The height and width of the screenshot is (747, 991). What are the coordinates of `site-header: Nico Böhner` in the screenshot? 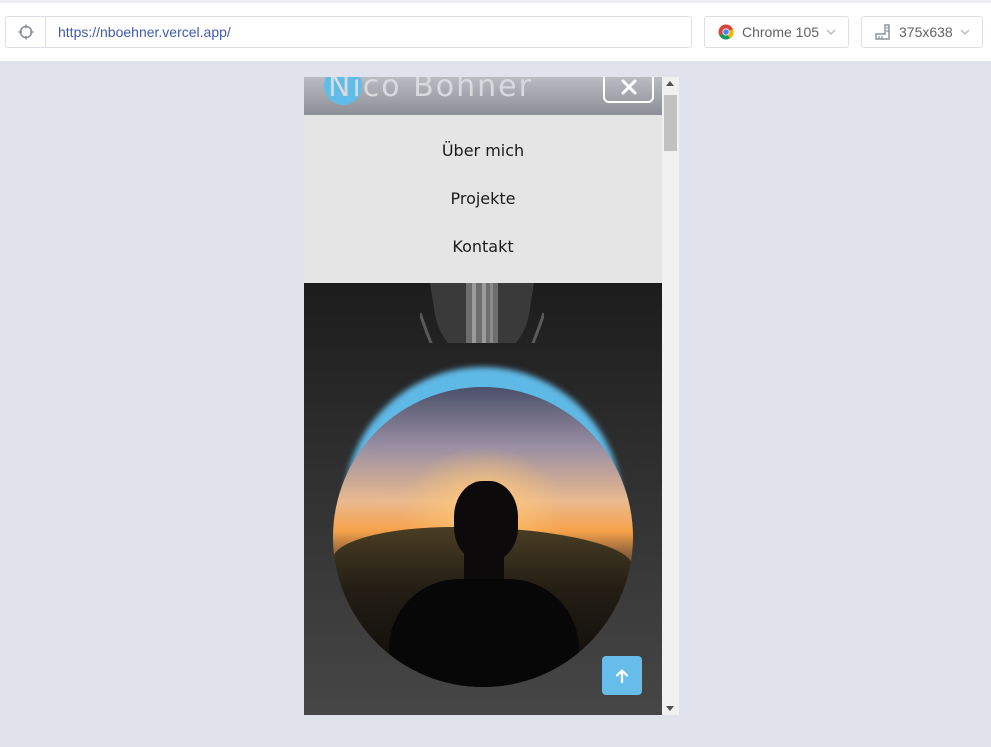 It's located at (483, 96).